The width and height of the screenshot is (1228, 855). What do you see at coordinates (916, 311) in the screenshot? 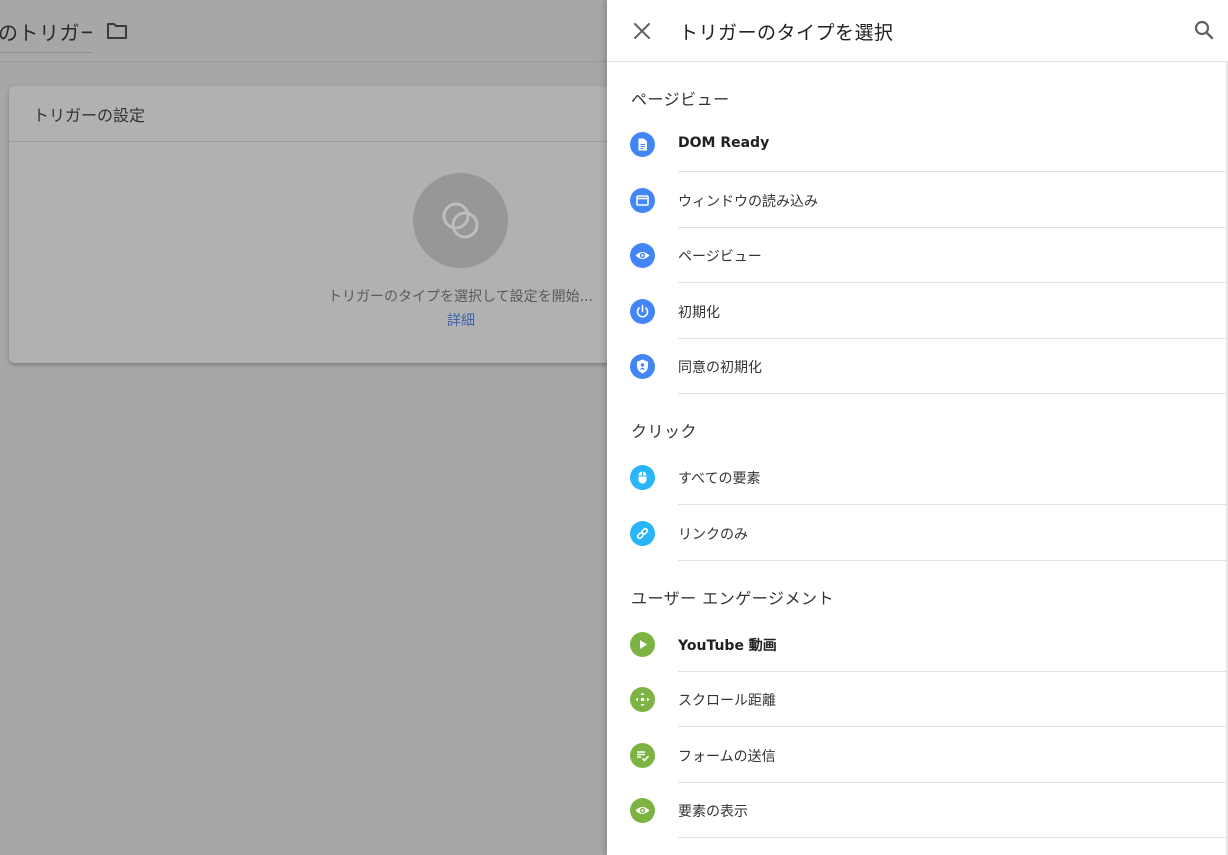
I see `trigger-item-initialization: 初期化` at bounding box center [916, 311].